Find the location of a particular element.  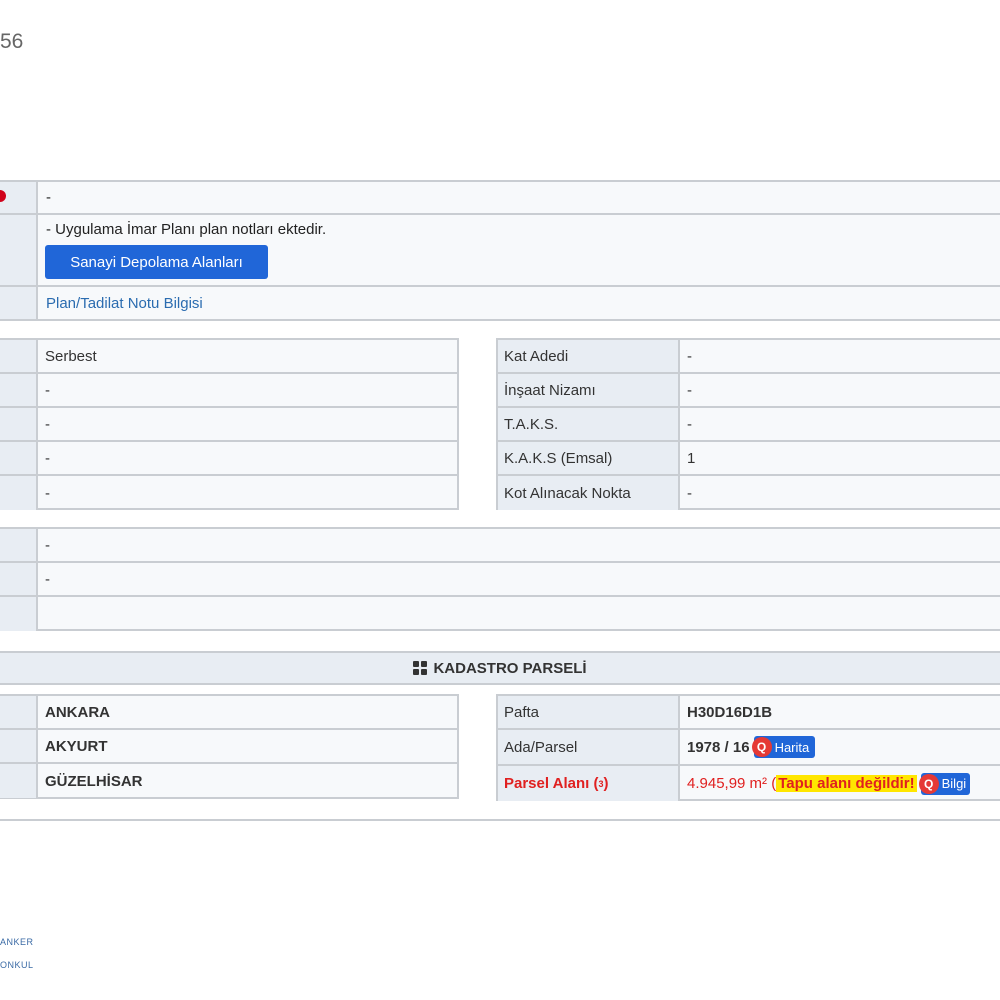

page-number-partial: 56 is located at coordinates (12, 41).